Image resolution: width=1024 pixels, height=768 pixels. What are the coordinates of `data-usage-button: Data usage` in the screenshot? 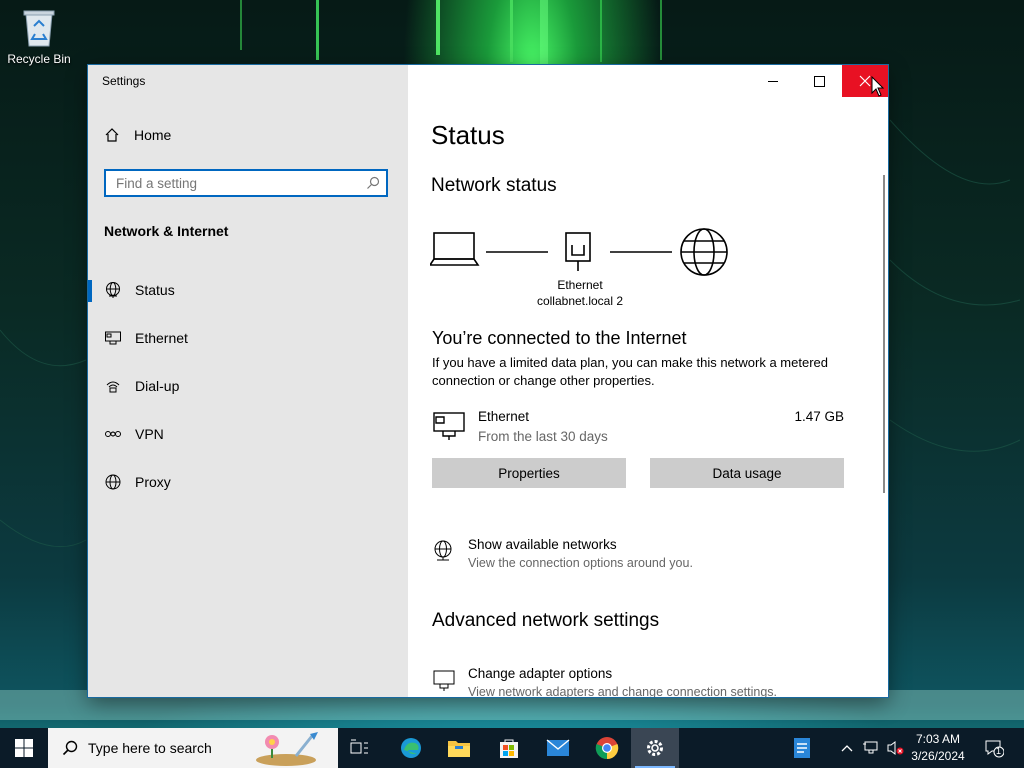 It's located at (747, 473).